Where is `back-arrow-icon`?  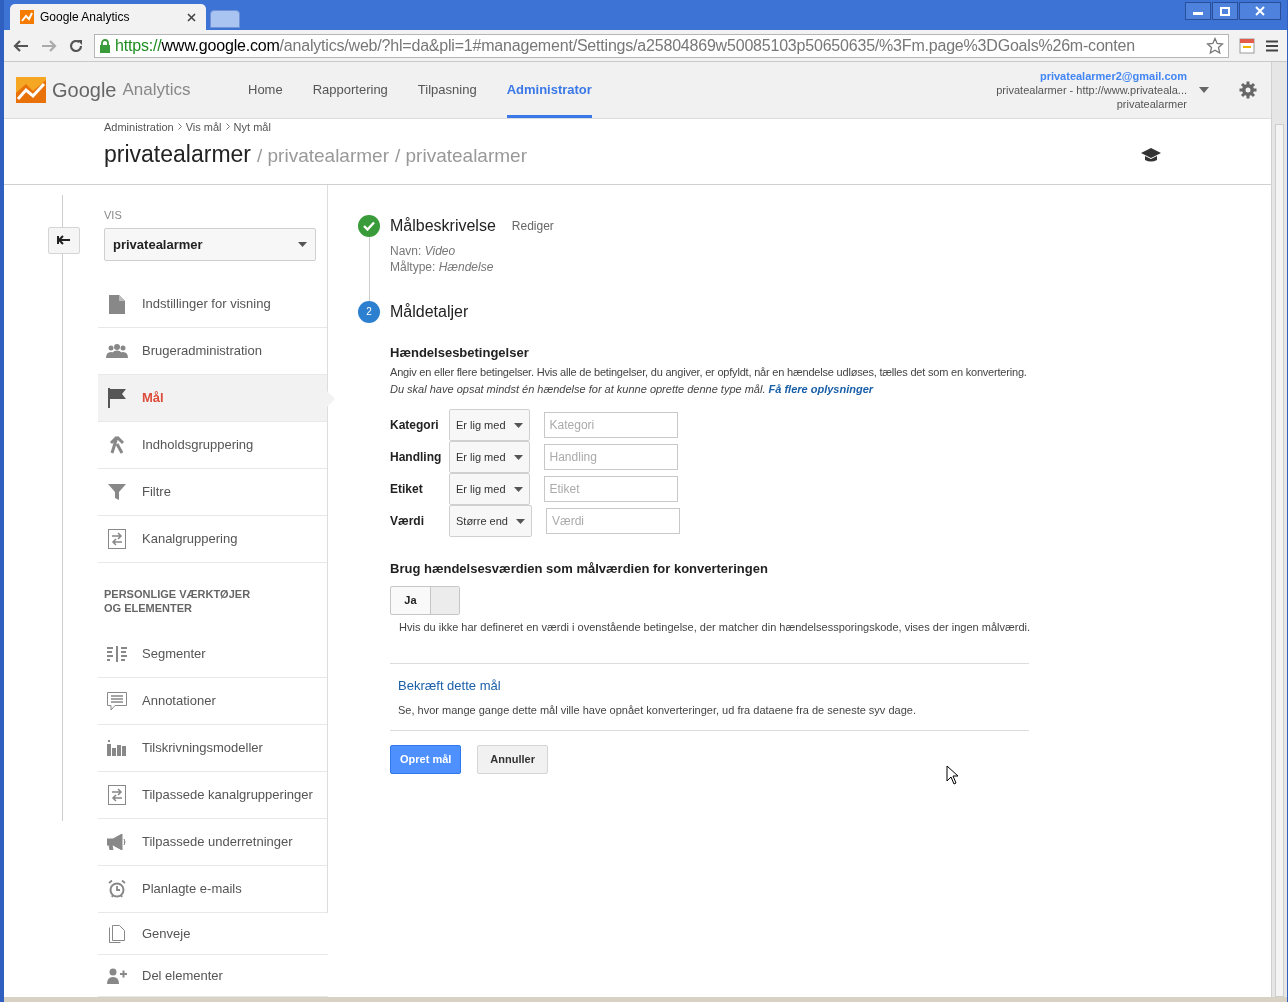 back-arrow-icon is located at coordinates (64, 240).